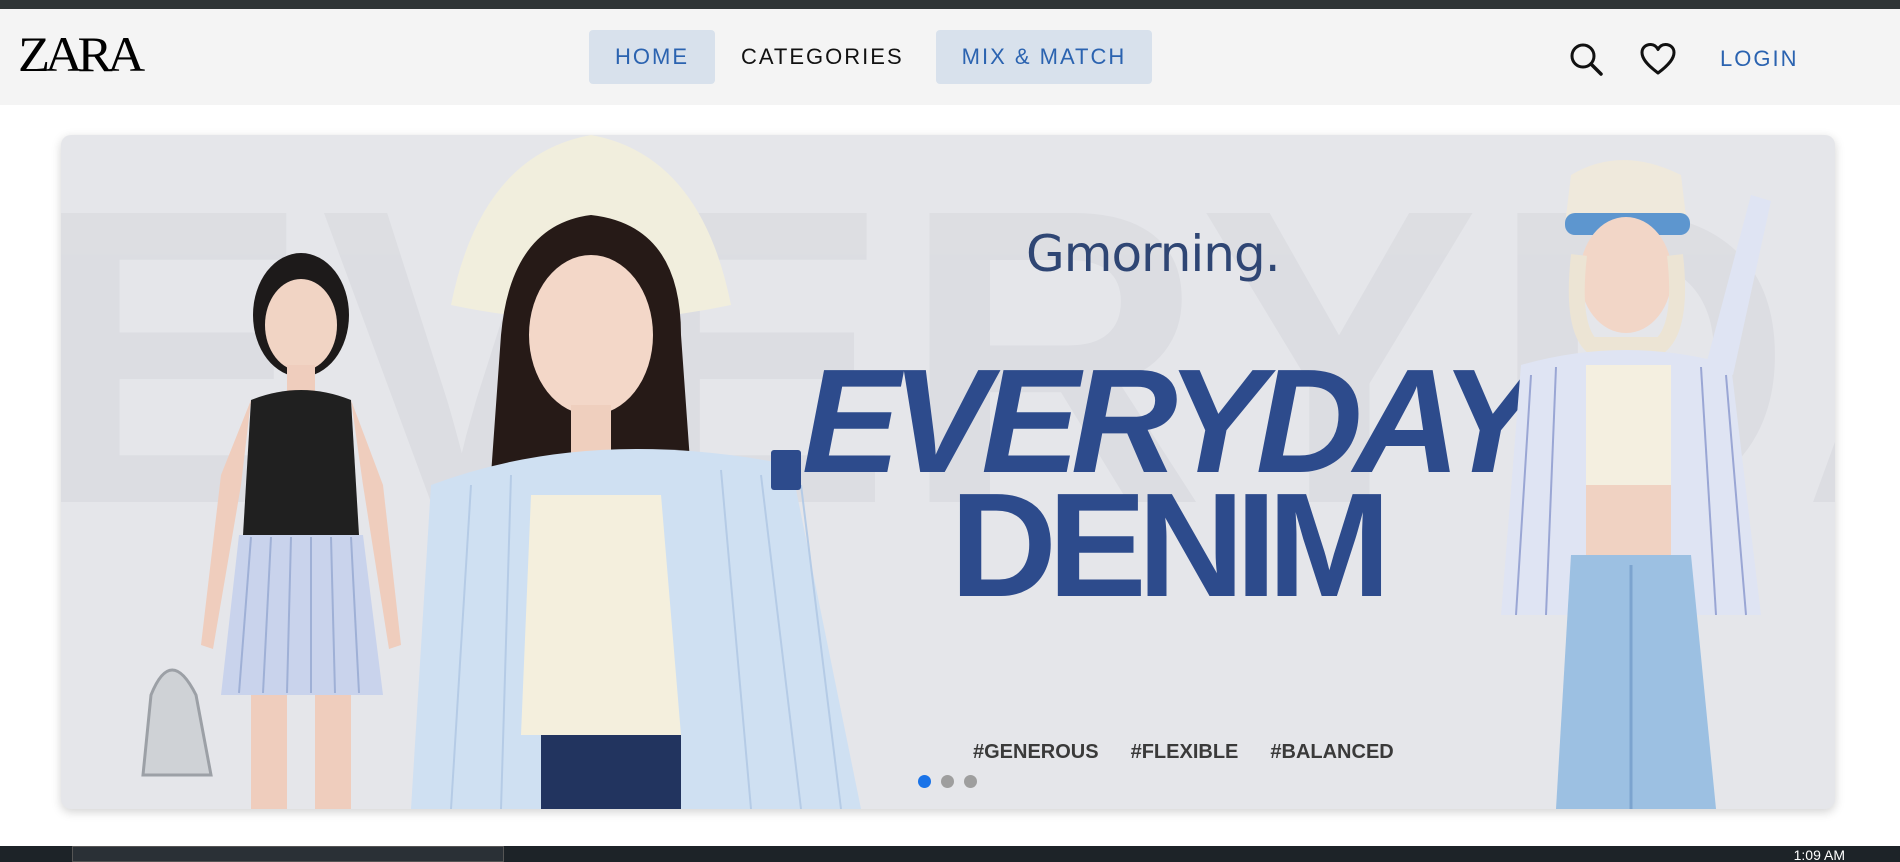 The width and height of the screenshot is (1900, 862). Describe the element at coordinates (1759, 59) in the screenshot. I see `login-link: LOGIN` at that location.